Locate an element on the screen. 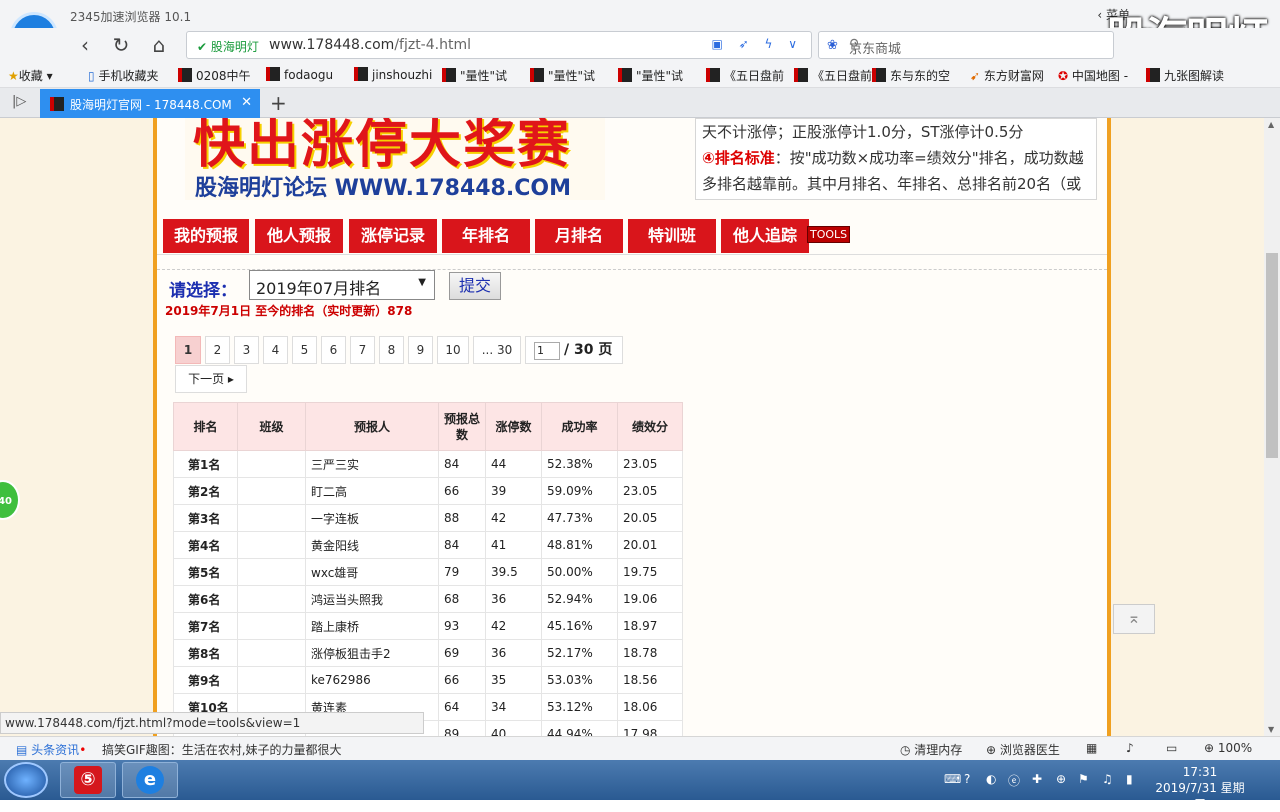 Image resolution: width=1280 pixels, height=812 pixels. nav-limit-up-record: 涨停记录 is located at coordinates (393, 236).